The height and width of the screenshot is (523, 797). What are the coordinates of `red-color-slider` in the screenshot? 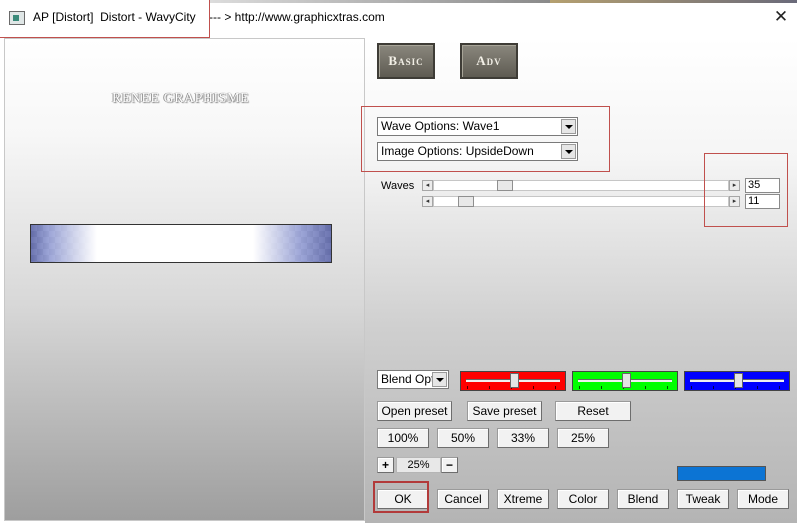 It's located at (513, 381).